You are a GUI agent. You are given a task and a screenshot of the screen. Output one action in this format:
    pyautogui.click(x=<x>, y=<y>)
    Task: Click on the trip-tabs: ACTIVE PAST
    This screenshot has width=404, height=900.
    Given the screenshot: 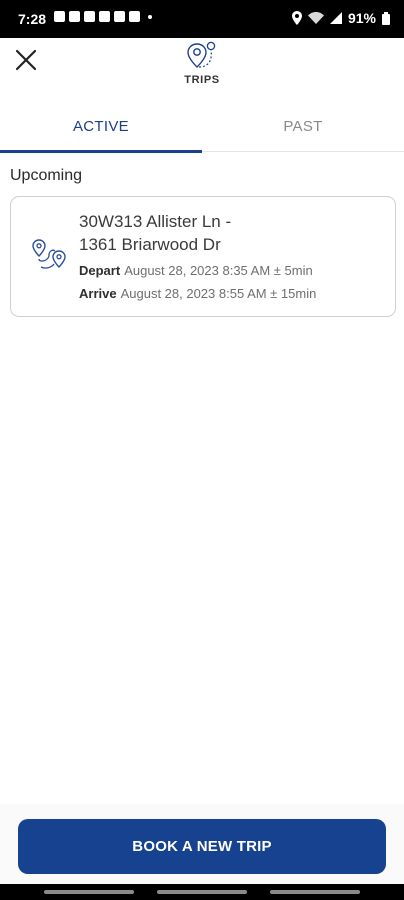 What is the action you would take?
    pyautogui.click(x=202, y=126)
    